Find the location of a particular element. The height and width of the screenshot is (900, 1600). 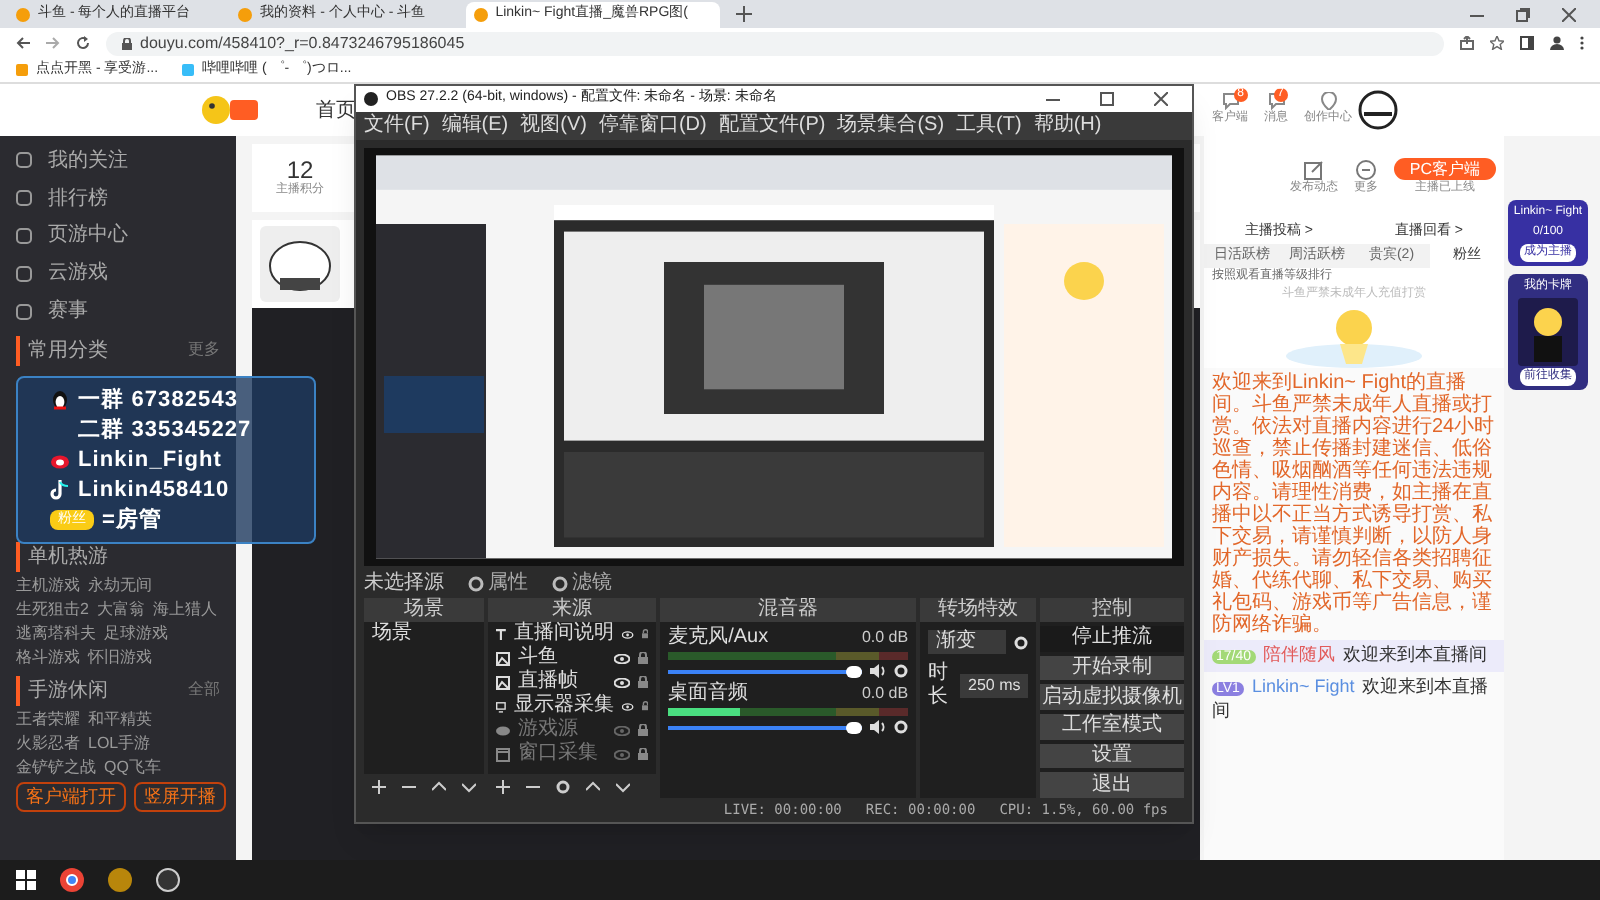

source-item: 直播间说明 is located at coordinates (572, 634).